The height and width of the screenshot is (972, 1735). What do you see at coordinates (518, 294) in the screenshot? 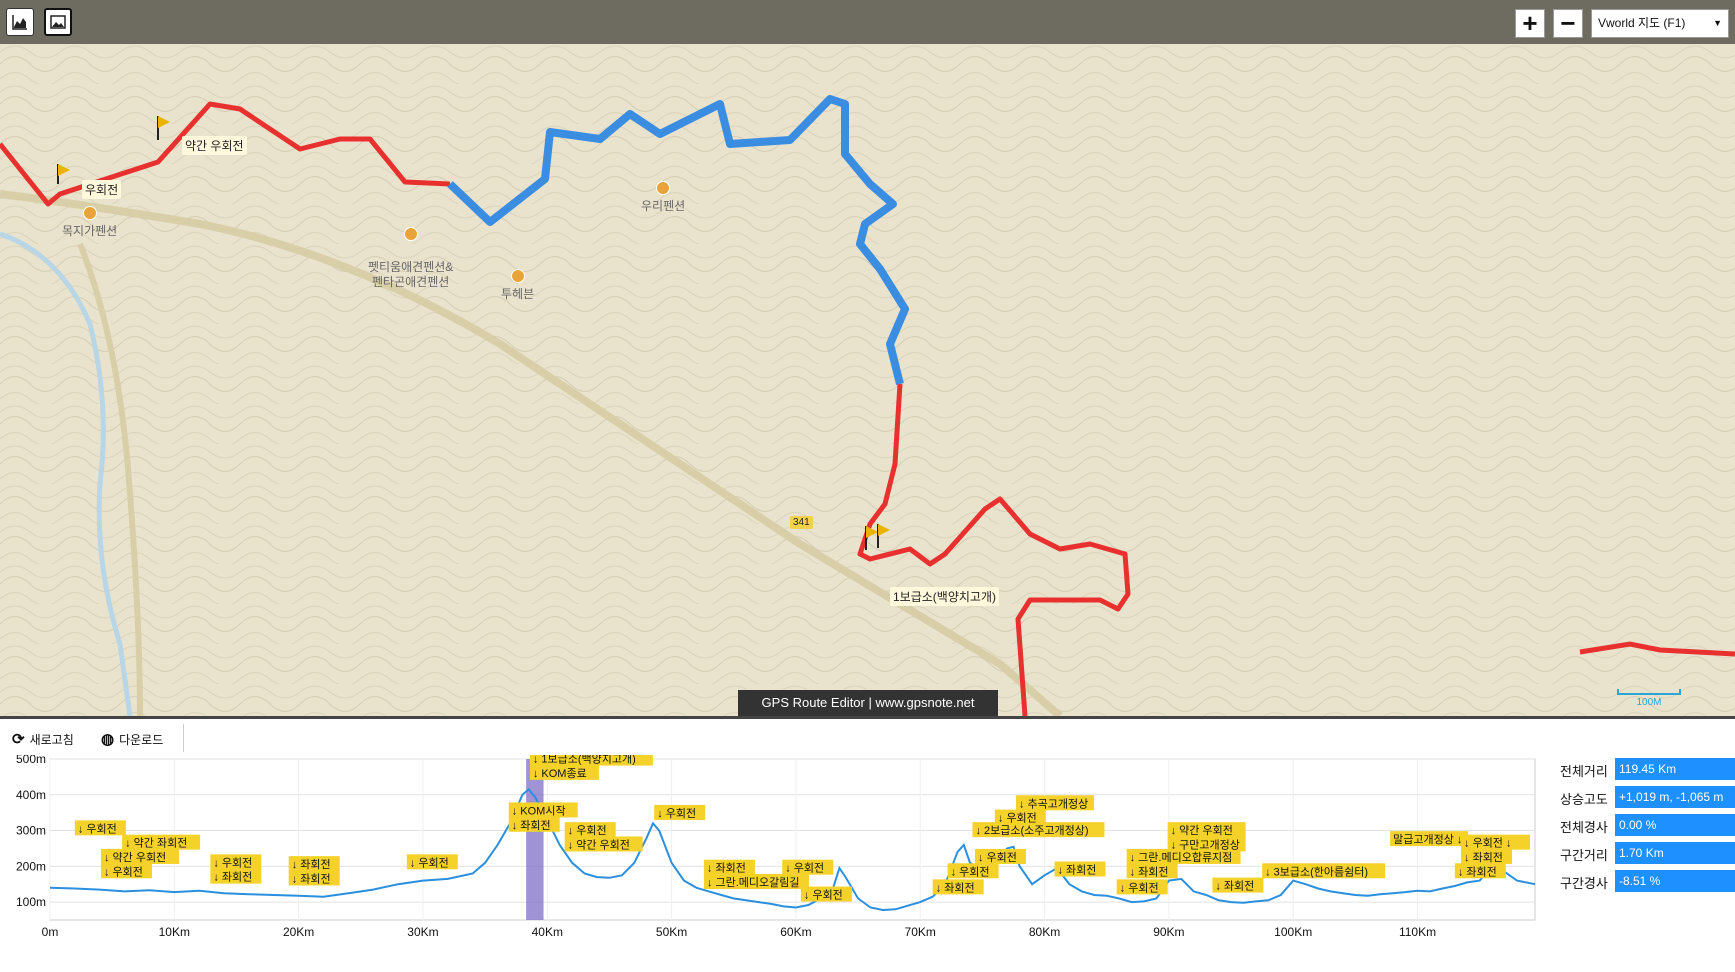
I see `poi-label: 투헤븐` at bounding box center [518, 294].